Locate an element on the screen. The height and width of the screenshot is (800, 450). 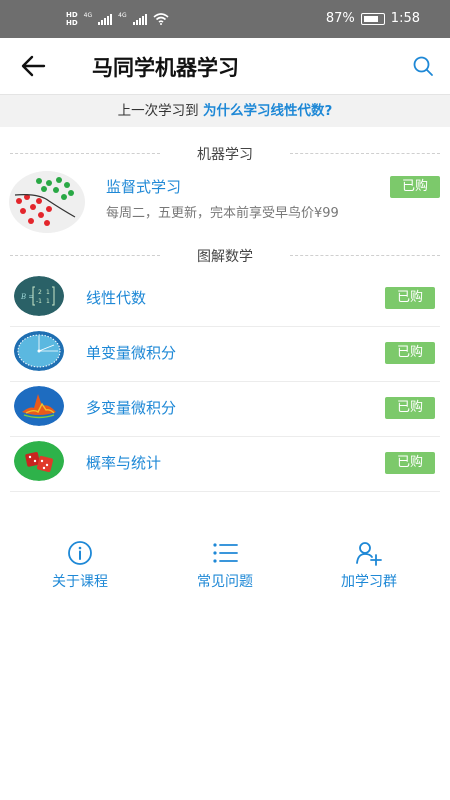
calculus-circle-icon is located at coordinates (39, 351).